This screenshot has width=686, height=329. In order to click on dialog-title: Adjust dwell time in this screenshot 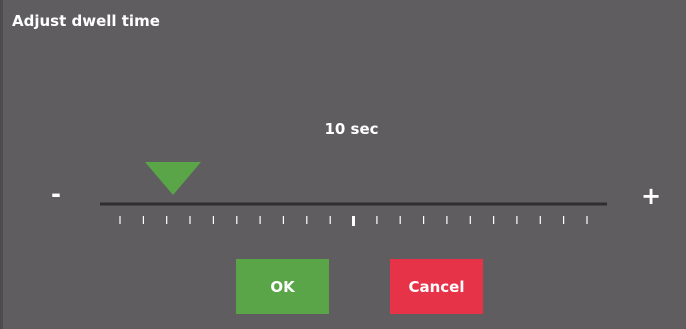, I will do `click(86, 21)`.